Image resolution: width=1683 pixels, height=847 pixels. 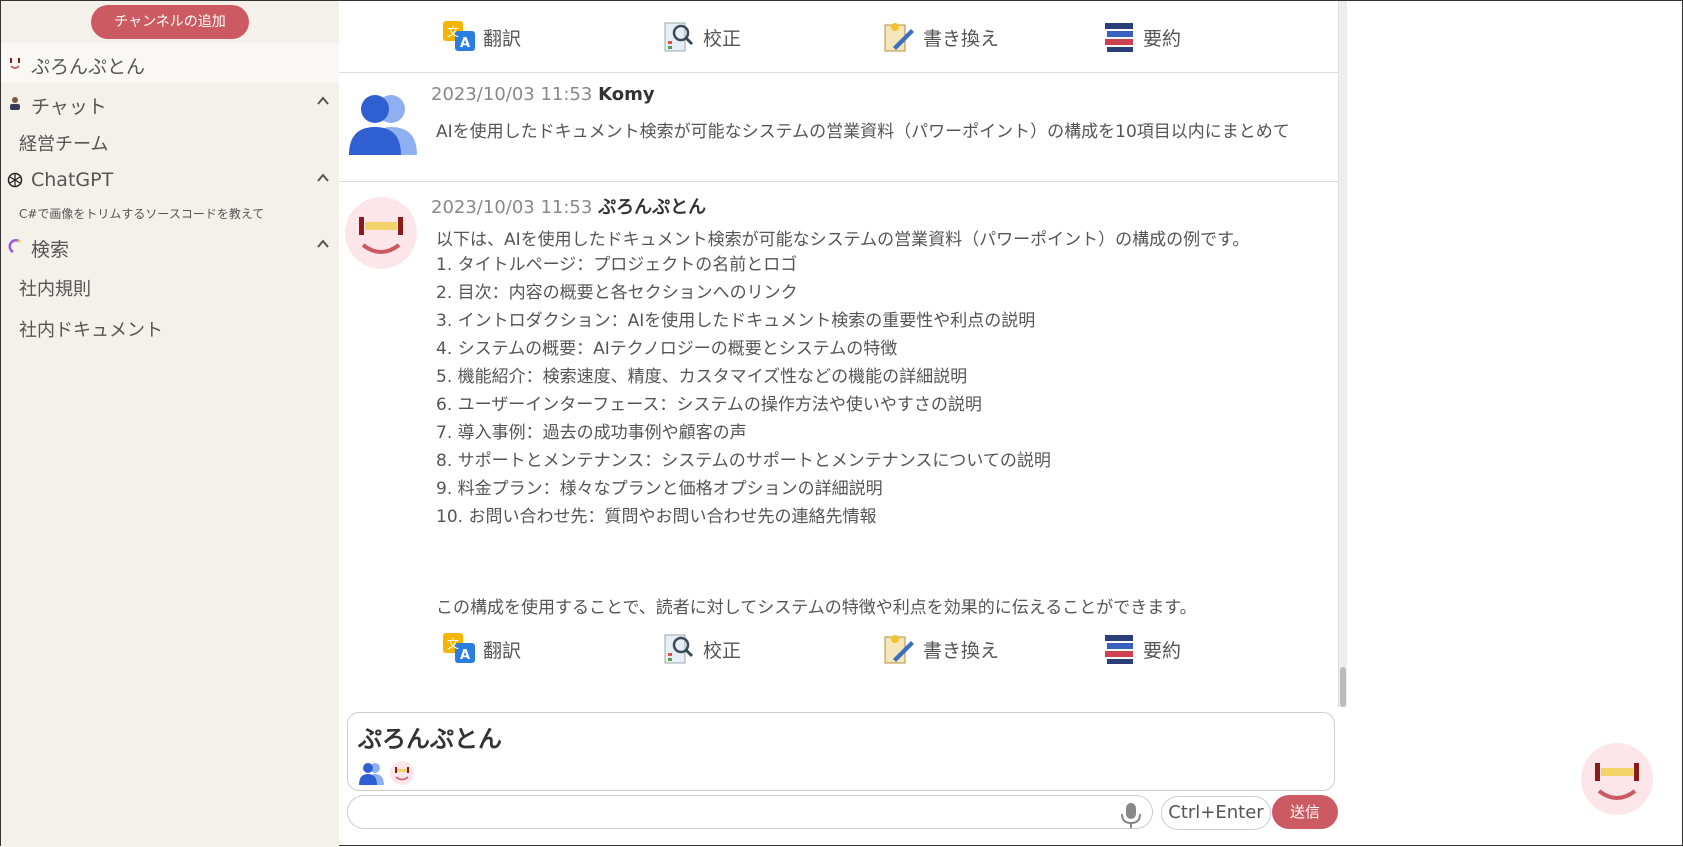 I want to click on channel-panel: ぷろんぷとん, so click(x=841, y=751).